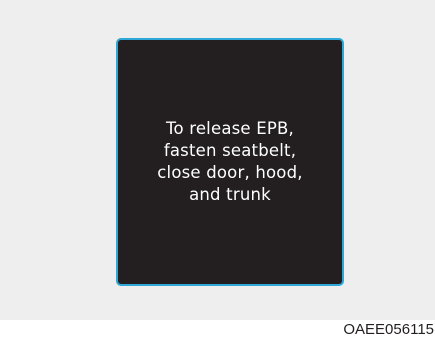 The image size is (435, 342). I want to click on figure-code: OAEE056115, so click(388, 329).